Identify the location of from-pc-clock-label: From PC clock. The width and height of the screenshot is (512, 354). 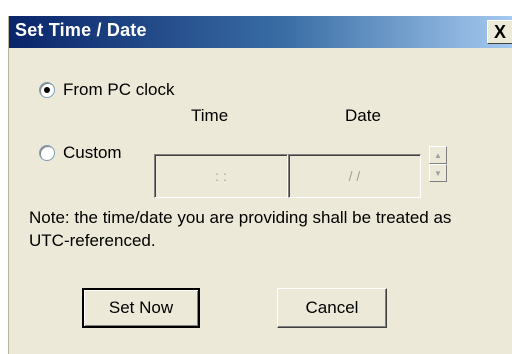
(119, 89).